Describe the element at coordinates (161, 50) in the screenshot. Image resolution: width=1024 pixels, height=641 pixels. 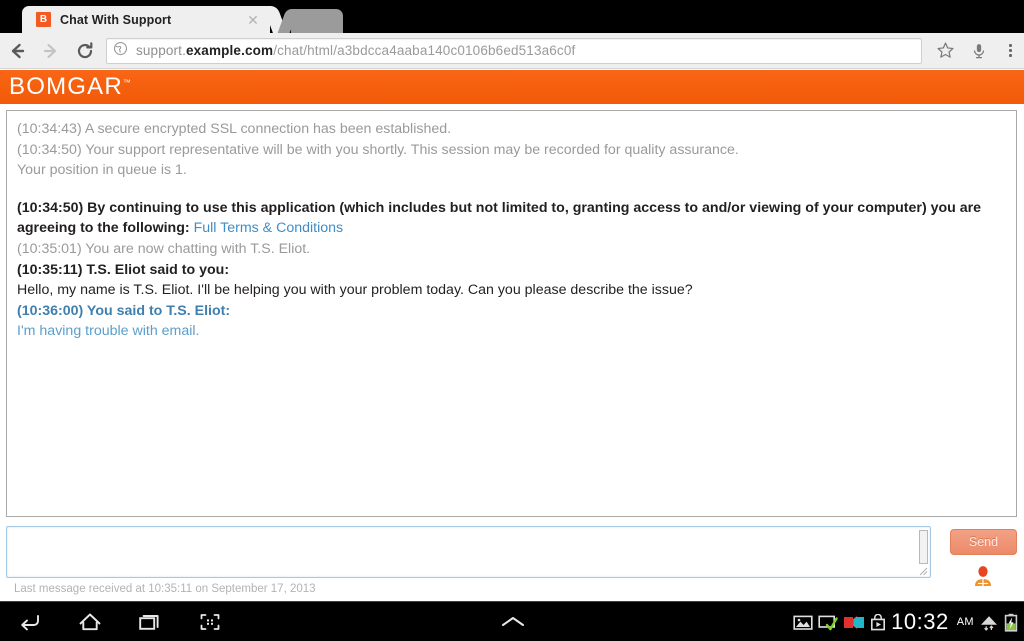
I see `url-prefix: support.` at that location.